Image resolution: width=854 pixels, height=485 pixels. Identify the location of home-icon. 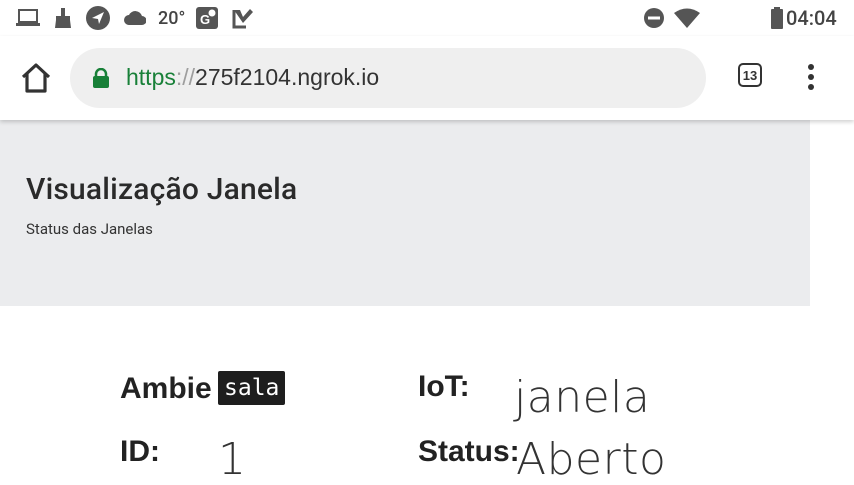
(36, 78).